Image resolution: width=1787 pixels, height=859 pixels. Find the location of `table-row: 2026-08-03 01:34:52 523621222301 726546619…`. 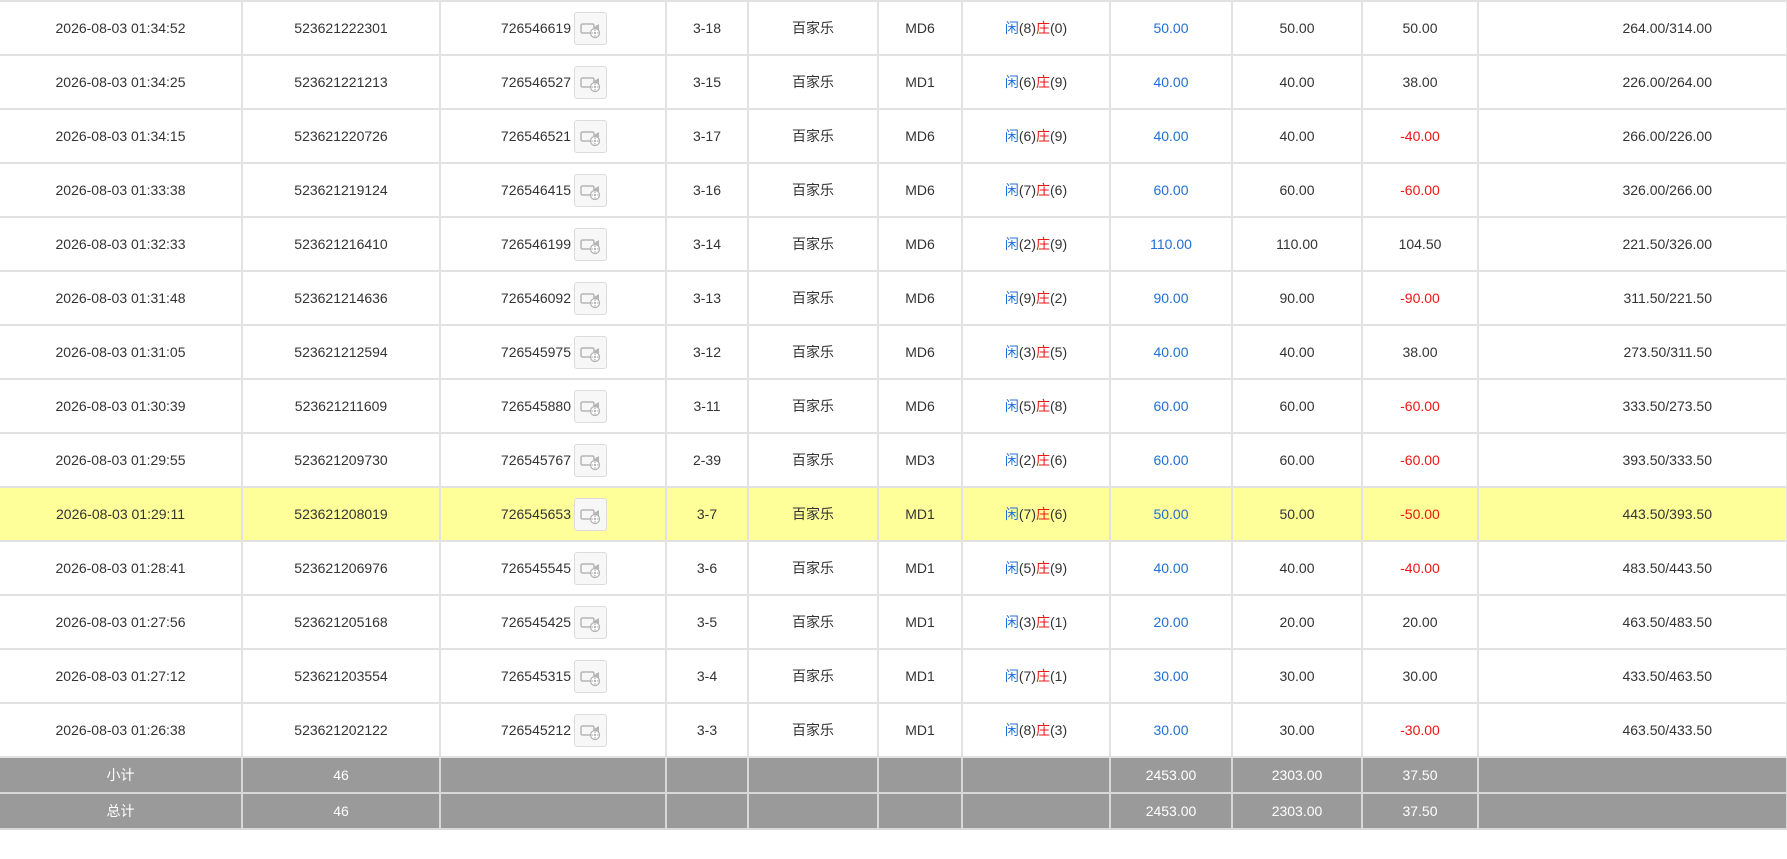

table-row: 2026-08-03 01:34:52 523621222301 726546619… is located at coordinates (893, 28).